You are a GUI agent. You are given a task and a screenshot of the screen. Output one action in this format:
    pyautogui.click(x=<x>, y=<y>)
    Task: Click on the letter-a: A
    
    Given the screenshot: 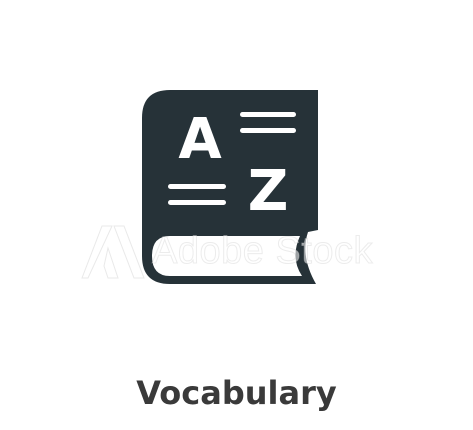 What is the action you would take?
    pyautogui.click(x=200, y=139)
    